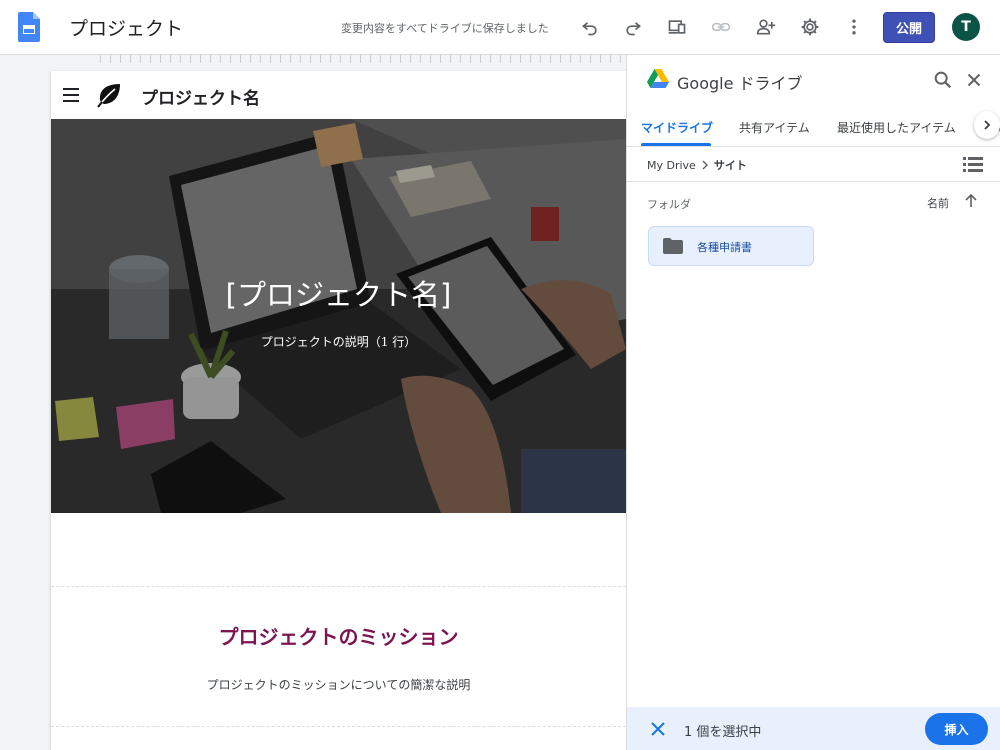 This screenshot has height=750, width=1000. Describe the element at coordinates (126, 27) in the screenshot. I see `document-title: プロジェクト` at that location.